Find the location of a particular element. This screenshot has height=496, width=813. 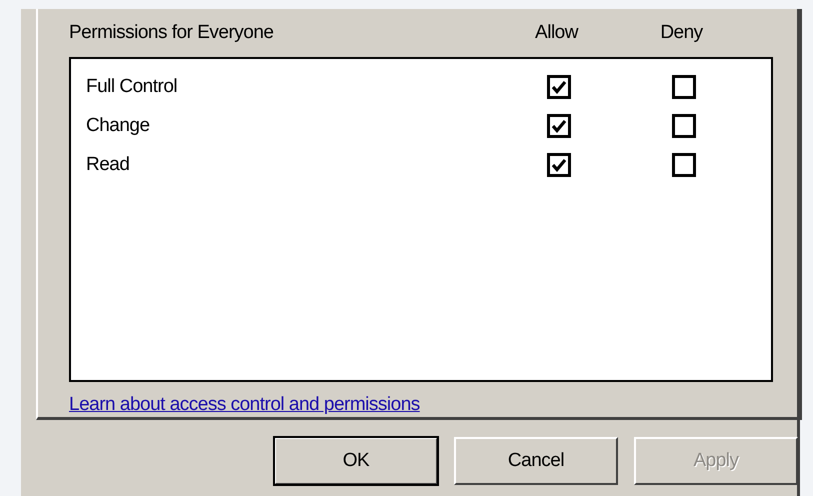

permission-name: Full Control is located at coordinates (131, 87).